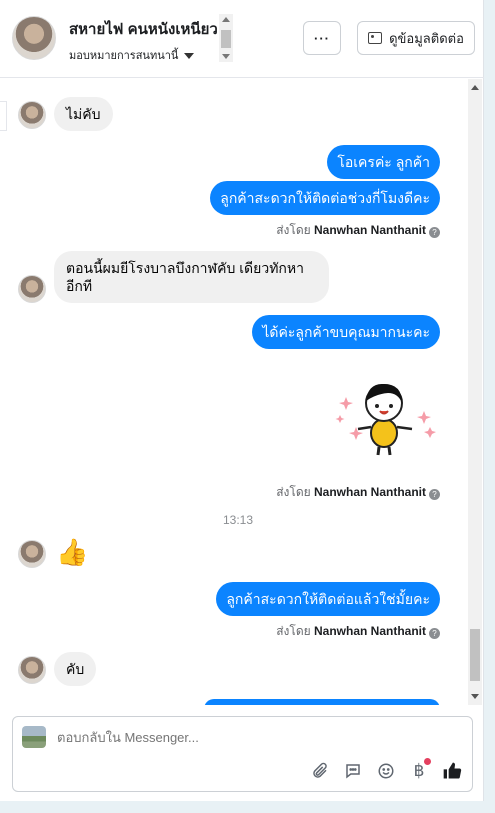 Image resolution: width=495 pixels, height=813 pixels. I want to click on incoming-message: คับ, so click(75, 669).